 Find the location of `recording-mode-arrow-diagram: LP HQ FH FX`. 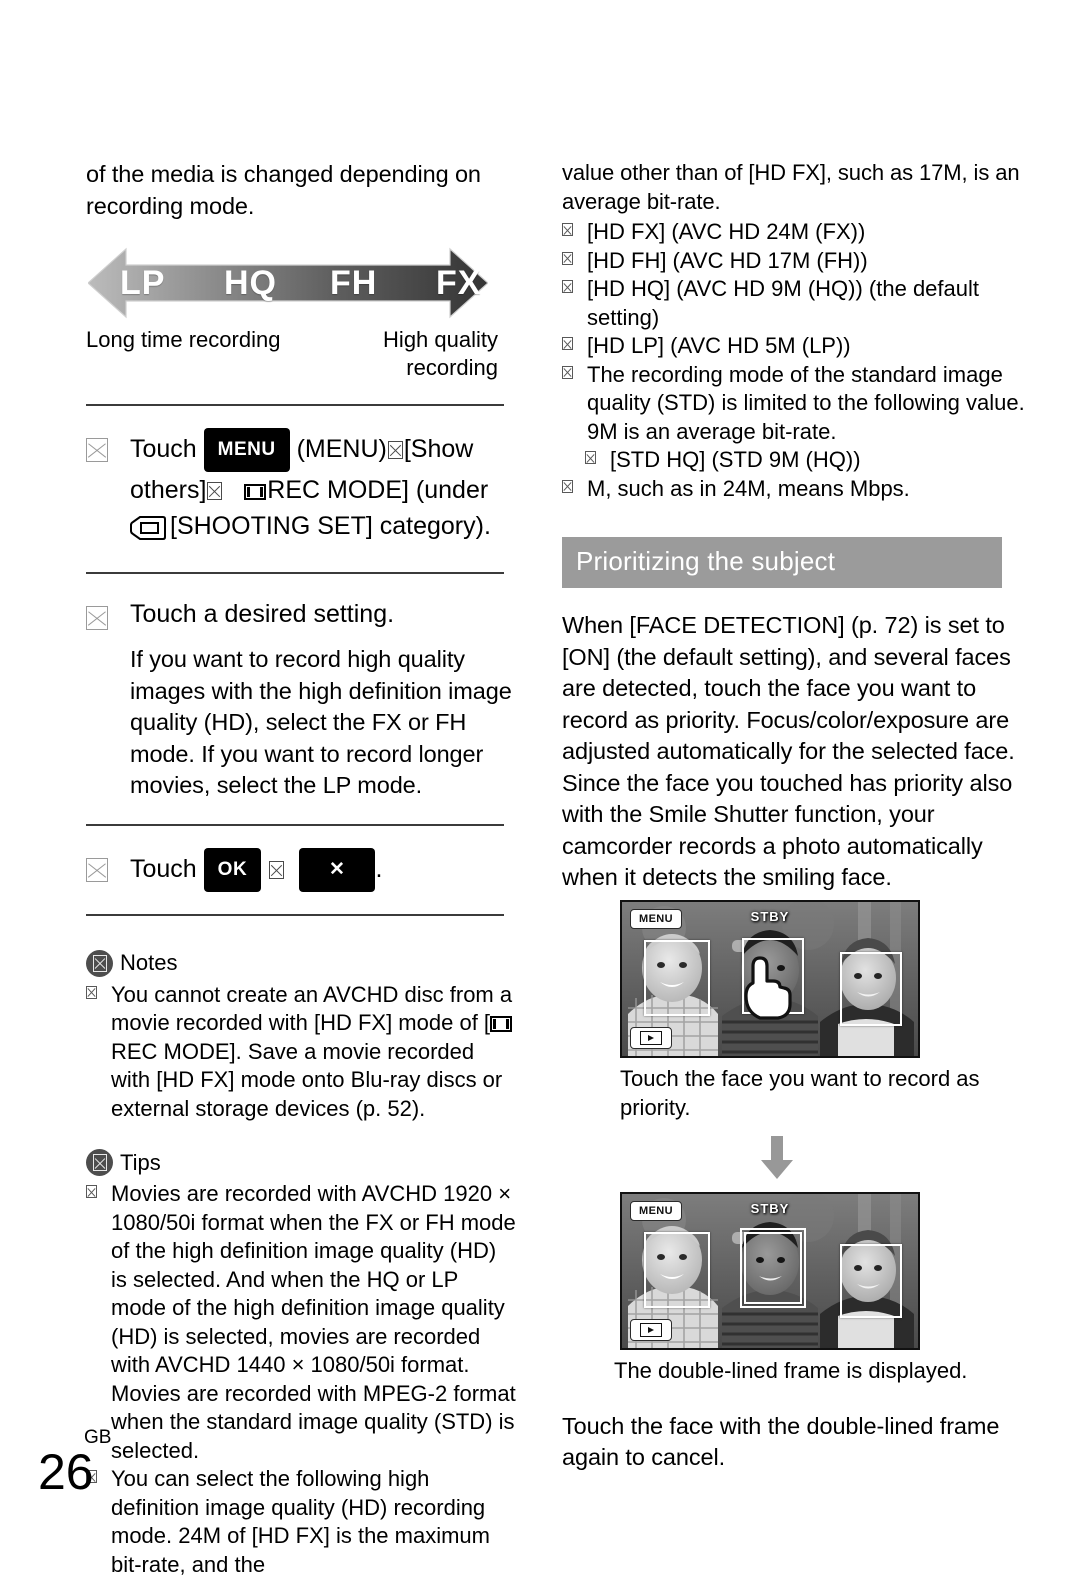

recording-mode-arrow-diagram: LP HQ FH FX is located at coordinates (288, 283).